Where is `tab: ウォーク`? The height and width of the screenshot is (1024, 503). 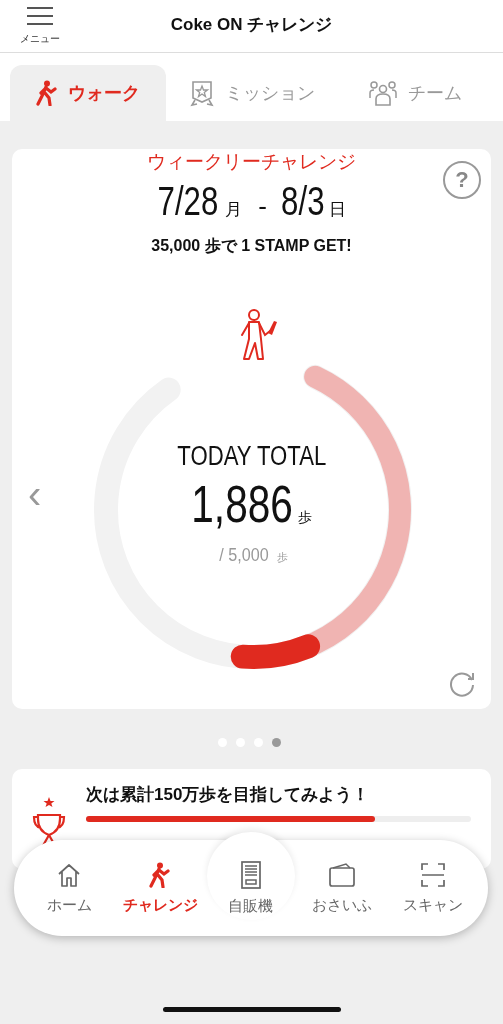
tab: ウォーク is located at coordinates (88, 93).